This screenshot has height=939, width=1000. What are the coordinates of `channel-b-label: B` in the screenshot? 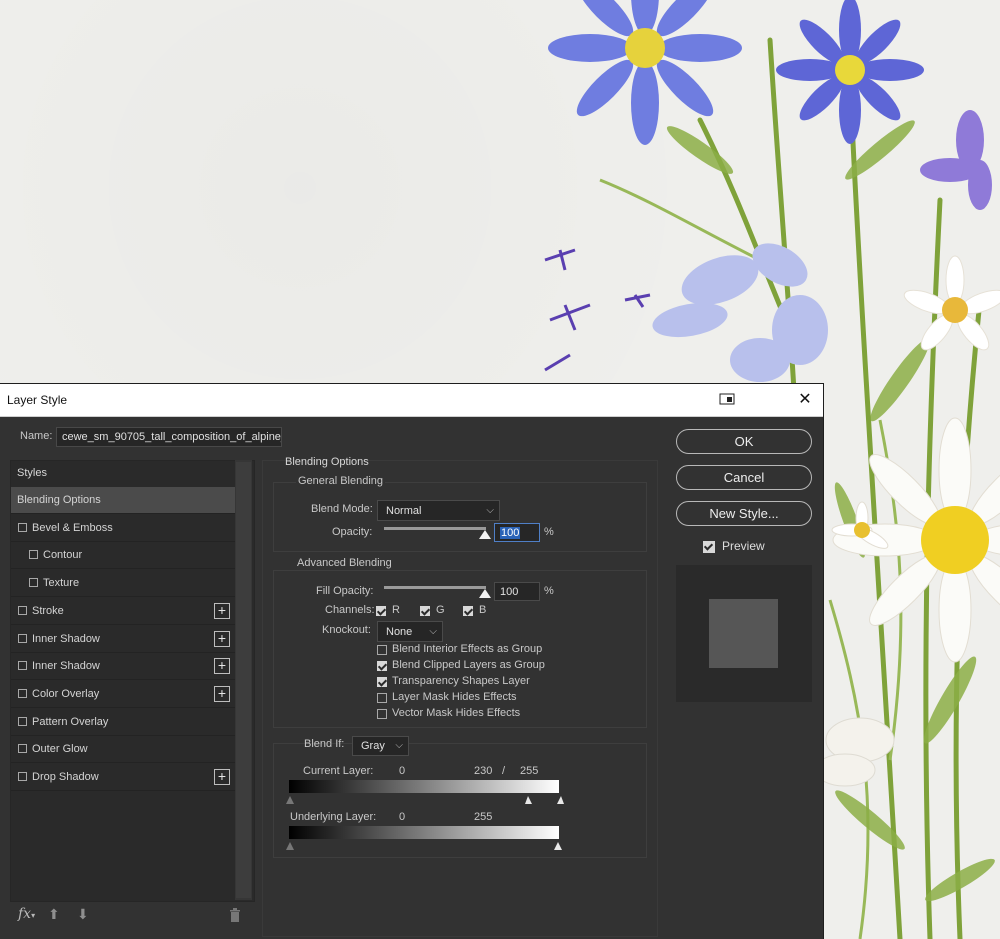 It's located at (483, 610).